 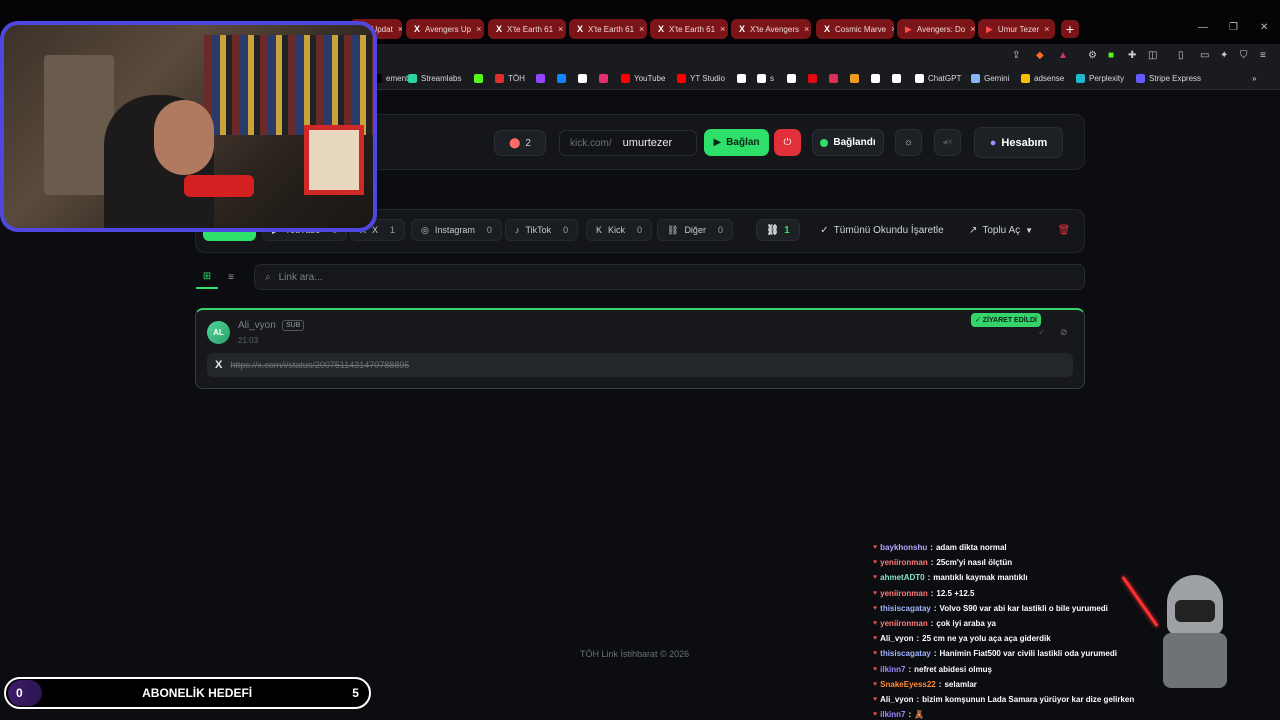 I want to click on filter-tab-count: 1, so click(x=393, y=230).